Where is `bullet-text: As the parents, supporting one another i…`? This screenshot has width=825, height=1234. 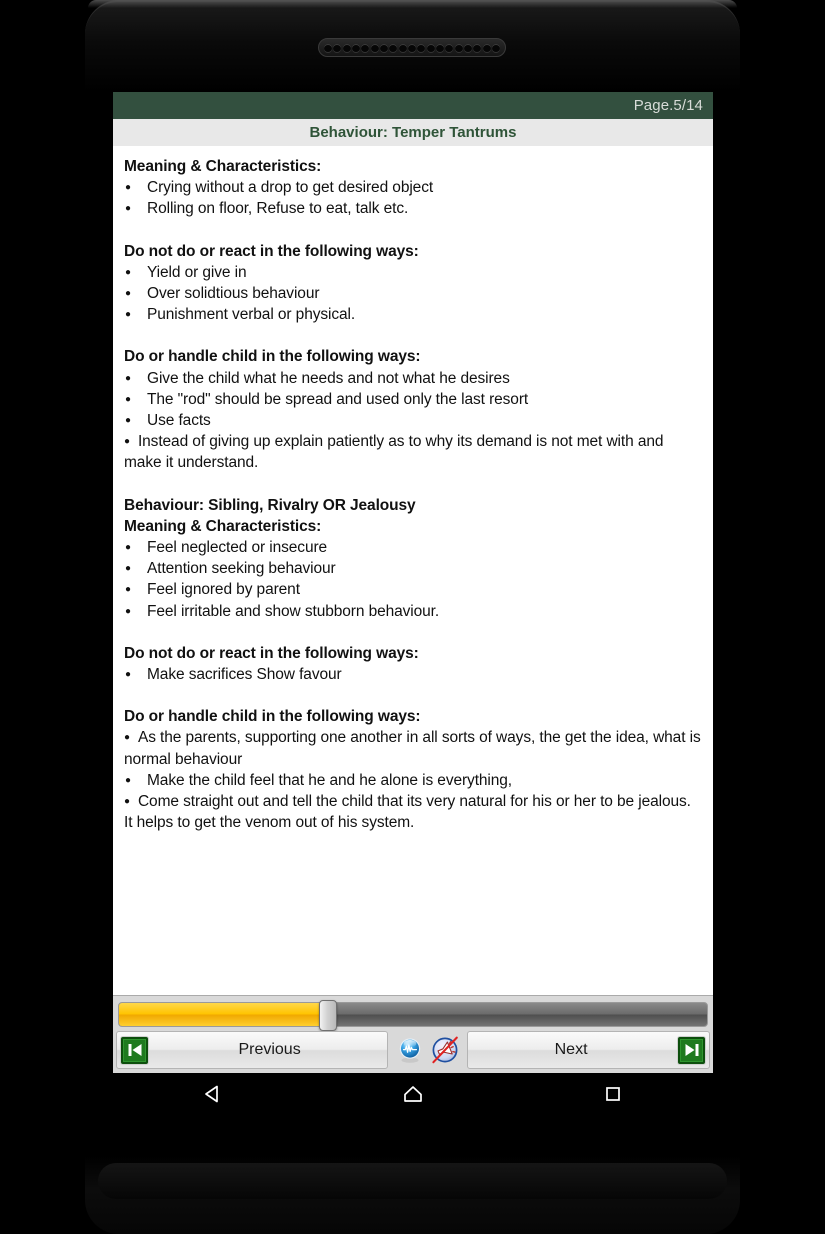 bullet-text: As the parents, supporting one another i… is located at coordinates (412, 748).